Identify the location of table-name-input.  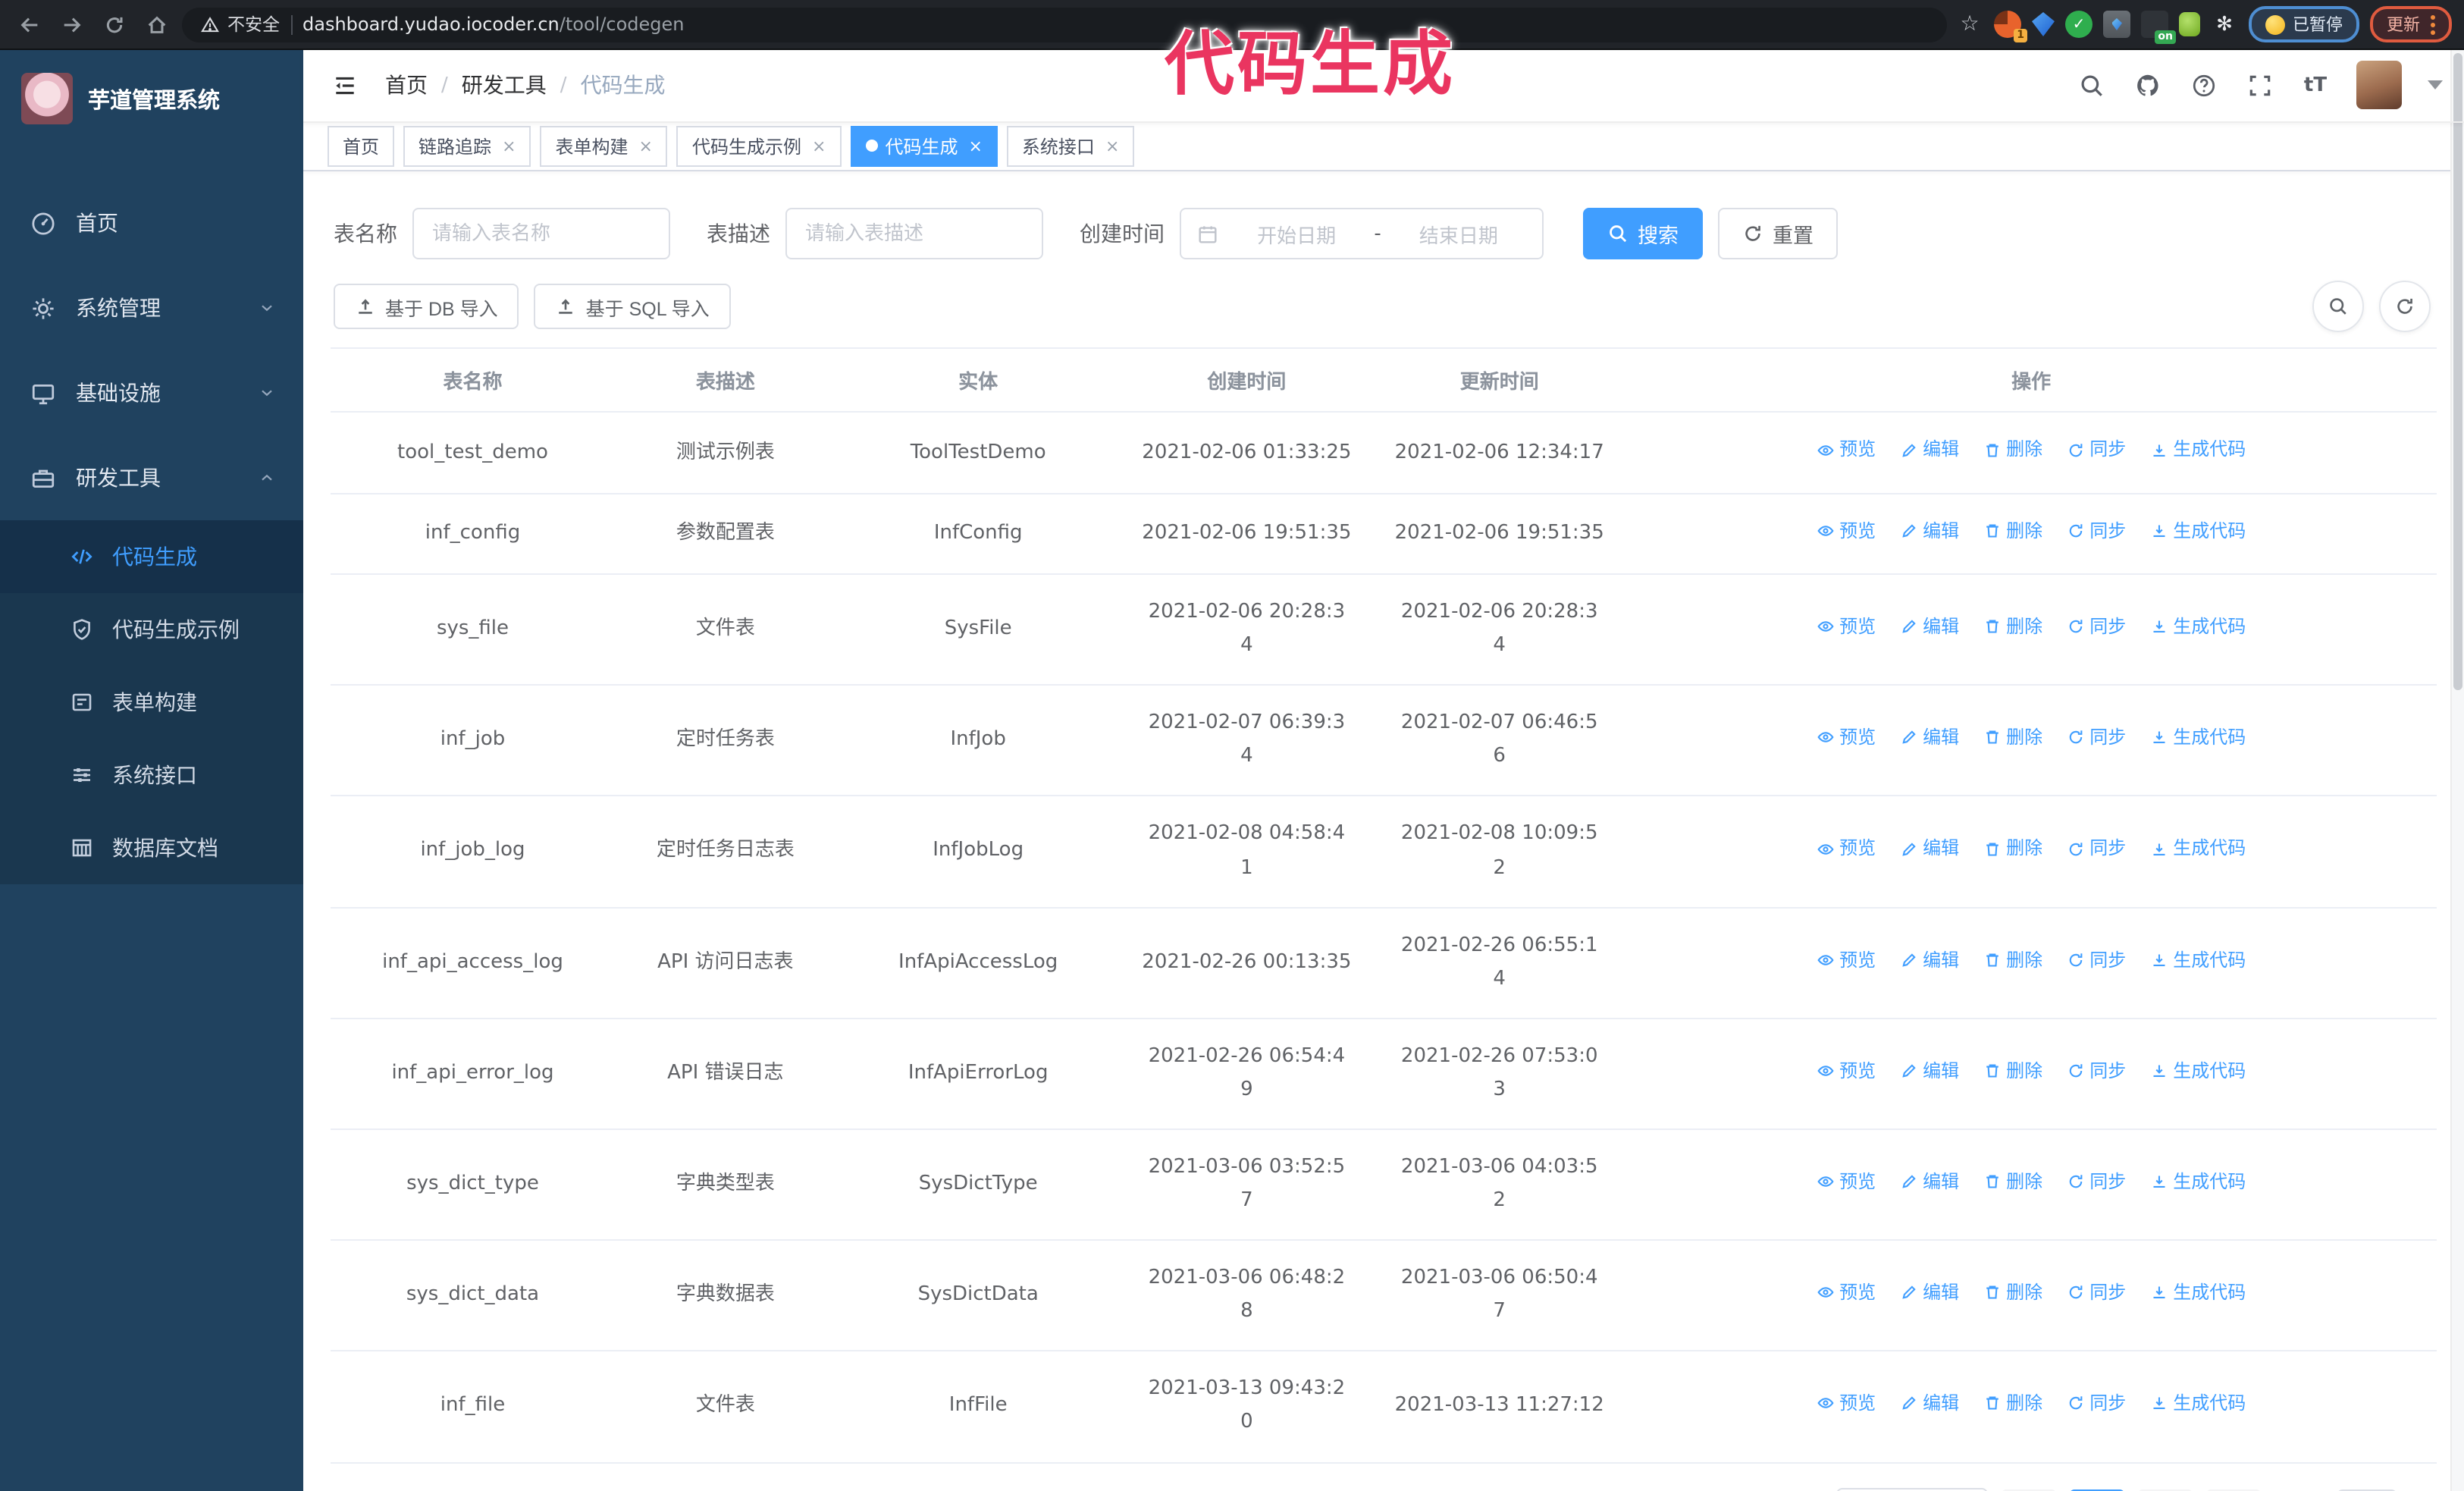
(541, 234).